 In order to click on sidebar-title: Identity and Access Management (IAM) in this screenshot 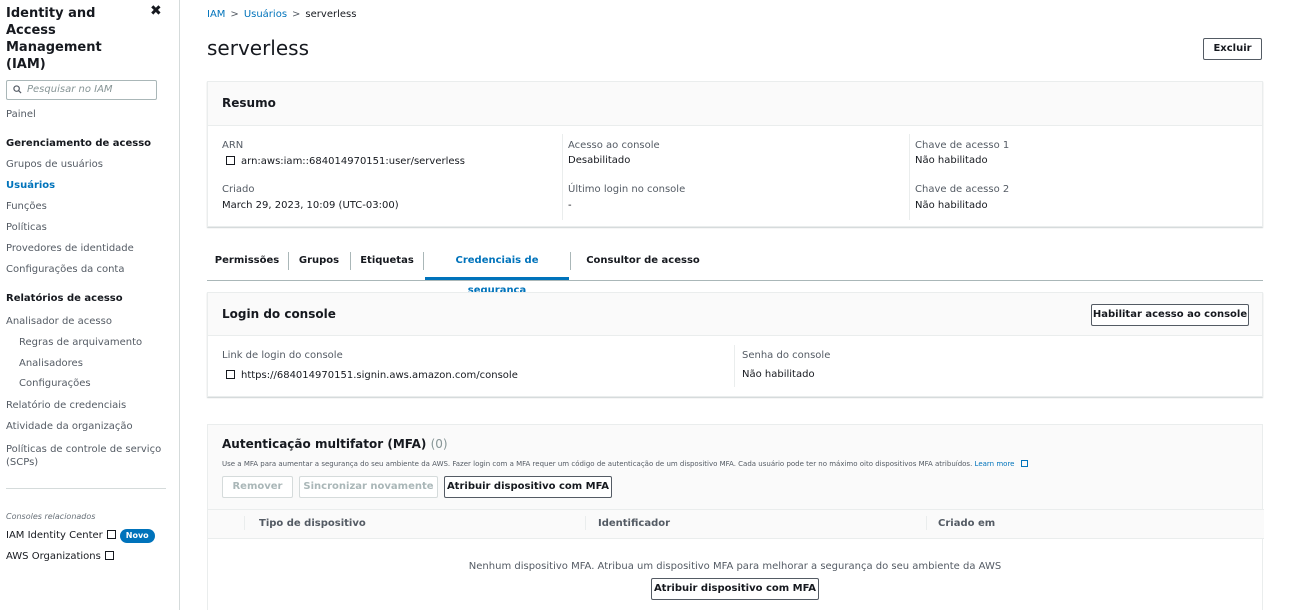, I will do `click(54, 39)`.